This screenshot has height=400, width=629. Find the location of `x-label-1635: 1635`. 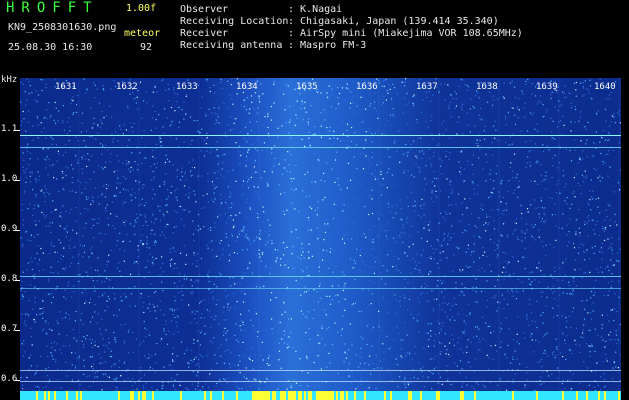

x-label-1635: 1635 is located at coordinates (307, 87).